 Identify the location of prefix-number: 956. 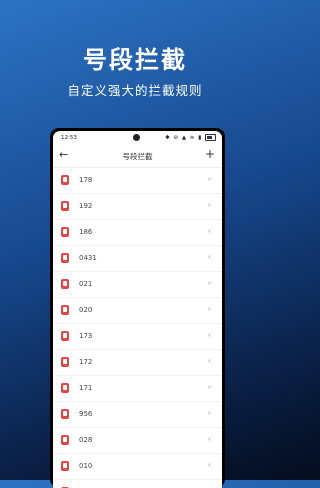
(86, 414).